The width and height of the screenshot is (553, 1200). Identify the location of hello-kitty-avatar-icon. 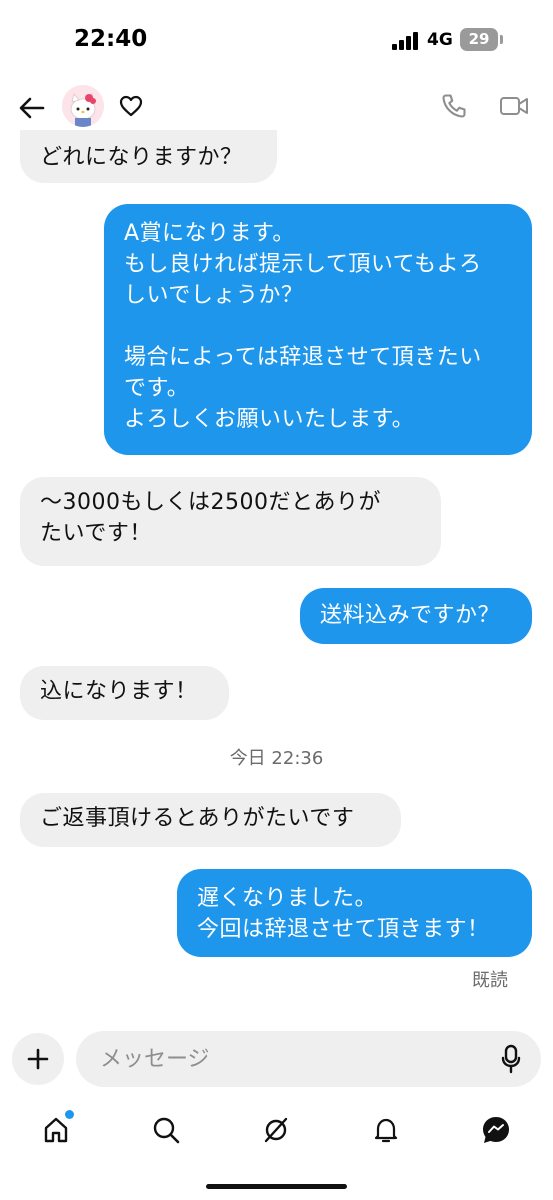
(83, 106).